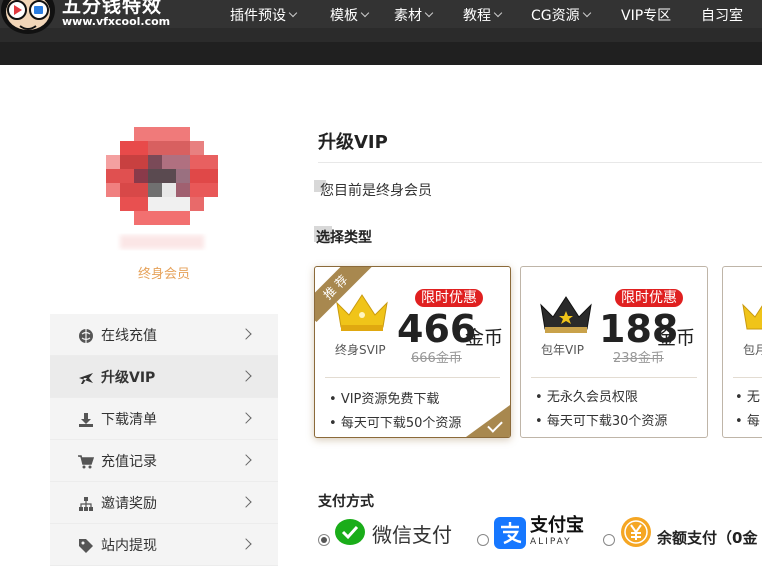  Describe the element at coordinates (116, 21) in the screenshot. I see `logo-url: www.vfxcool.com` at that location.